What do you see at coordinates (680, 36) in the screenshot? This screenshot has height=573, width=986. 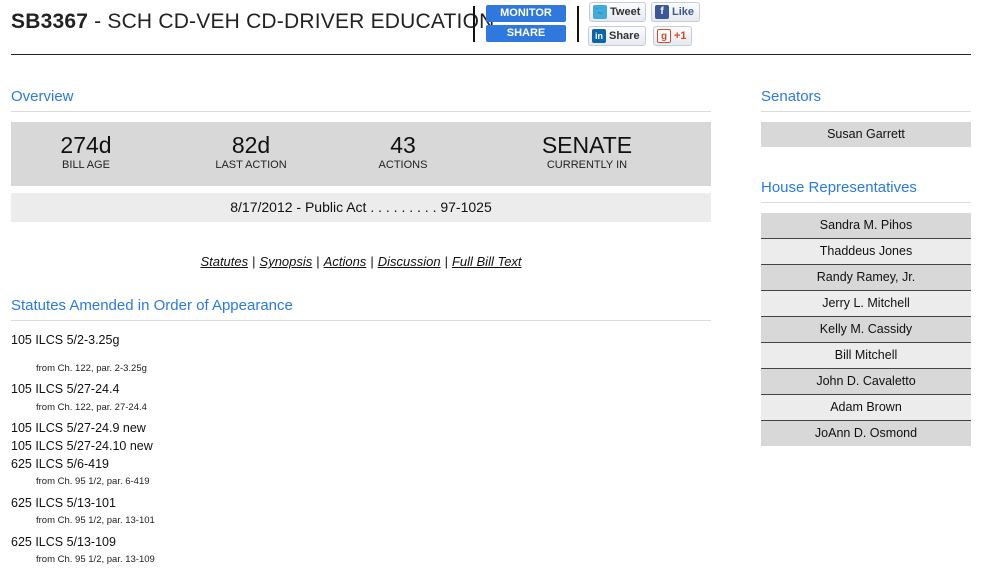 I see `google-plus-label: +1` at bounding box center [680, 36].